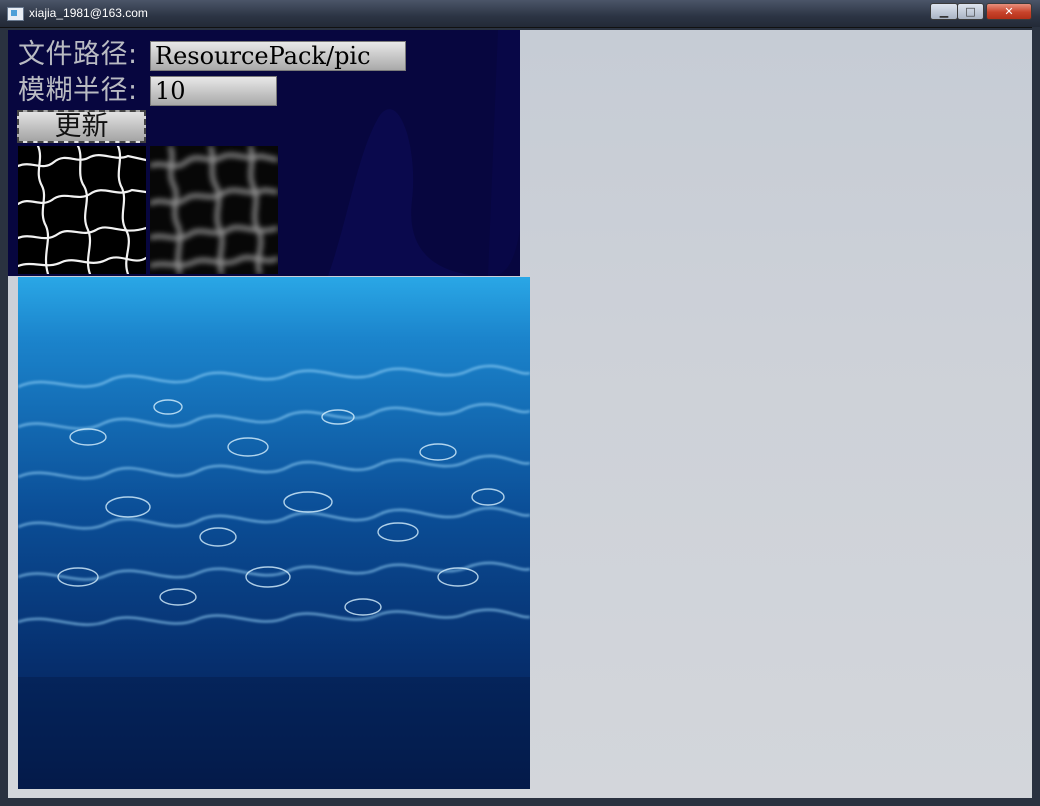 Image resolution: width=1040 pixels, height=806 pixels. I want to click on window-border-right, so click(1036, 416).